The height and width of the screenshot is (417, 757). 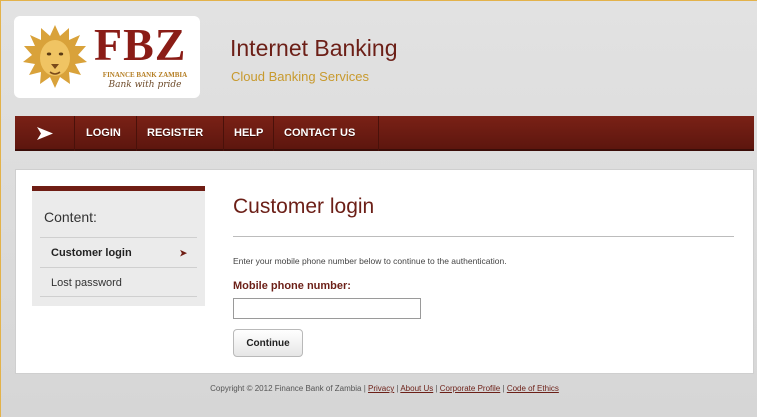 What do you see at coordinates (314, 48) in the screenshot?
I see `site-title: Internet Banking` at bounding box center [314, 48].